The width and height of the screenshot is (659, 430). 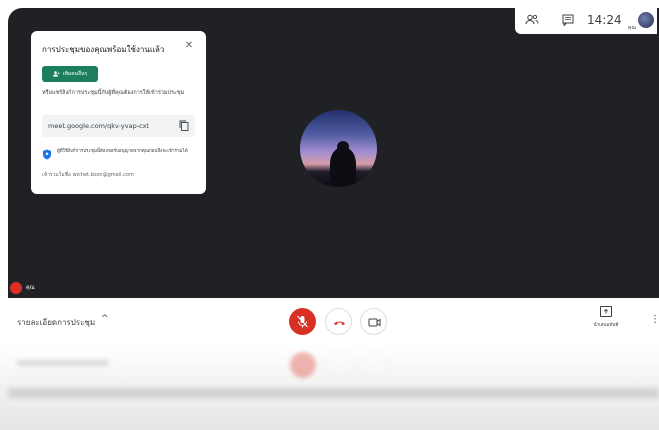 What do you see at coordinates (47, 154) in the screenshot?
I see `shield-icon` at bounding box center [47, 154].